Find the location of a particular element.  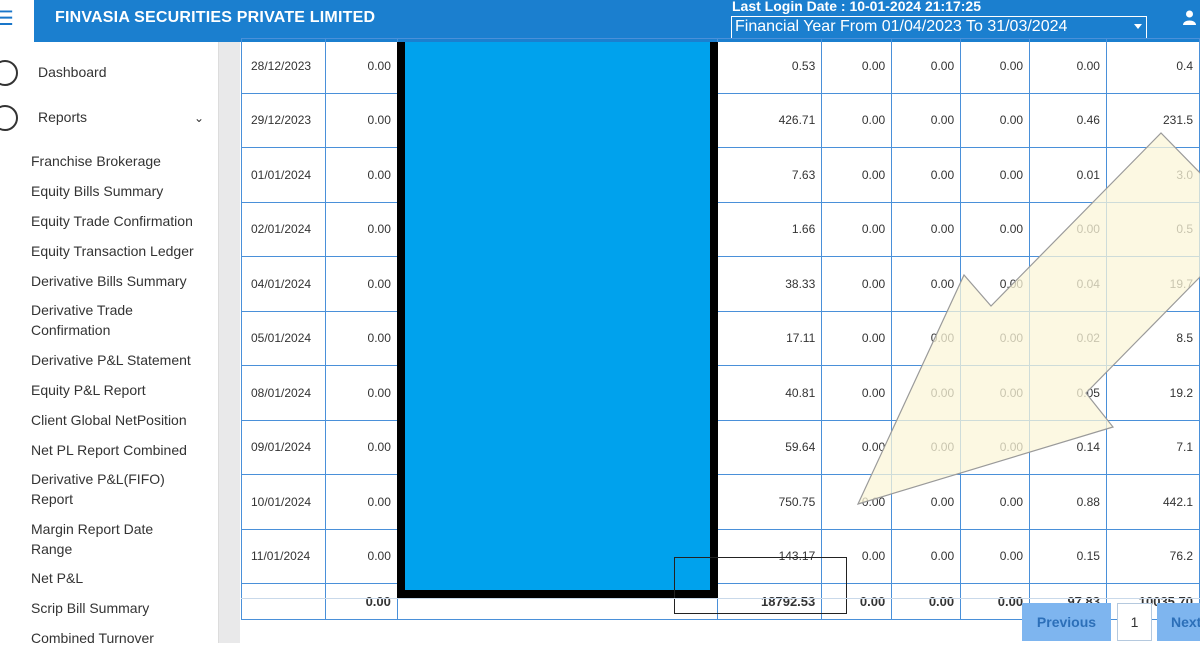

sidebar-subitem-client-global-netposition: Client Global NetPosition is located at coordinates (121, 420).